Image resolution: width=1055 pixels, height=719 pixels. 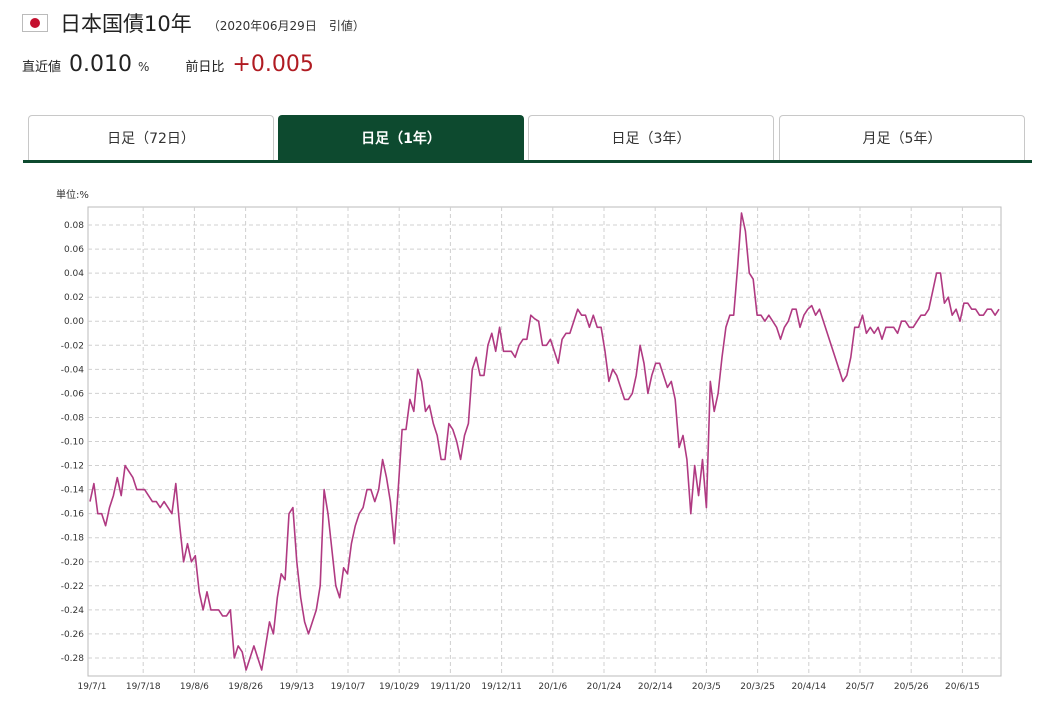 What do you see at coordinates (527, 161) in the screenshot?
I see `tab-underline` at bounding box center [527, 161].